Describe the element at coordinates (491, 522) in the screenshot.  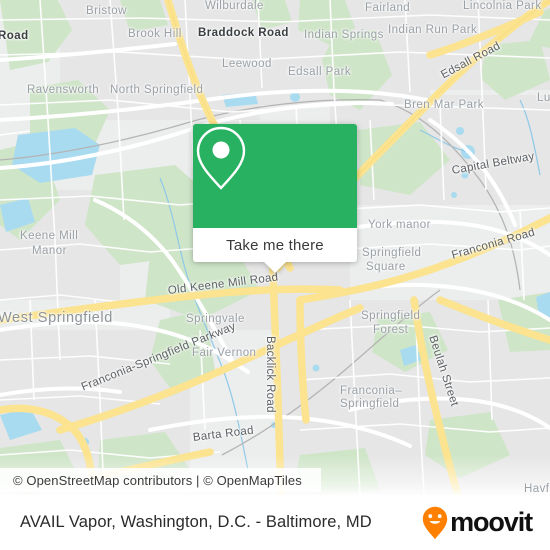
I see `moovit-wordmark: moovit` at that location.